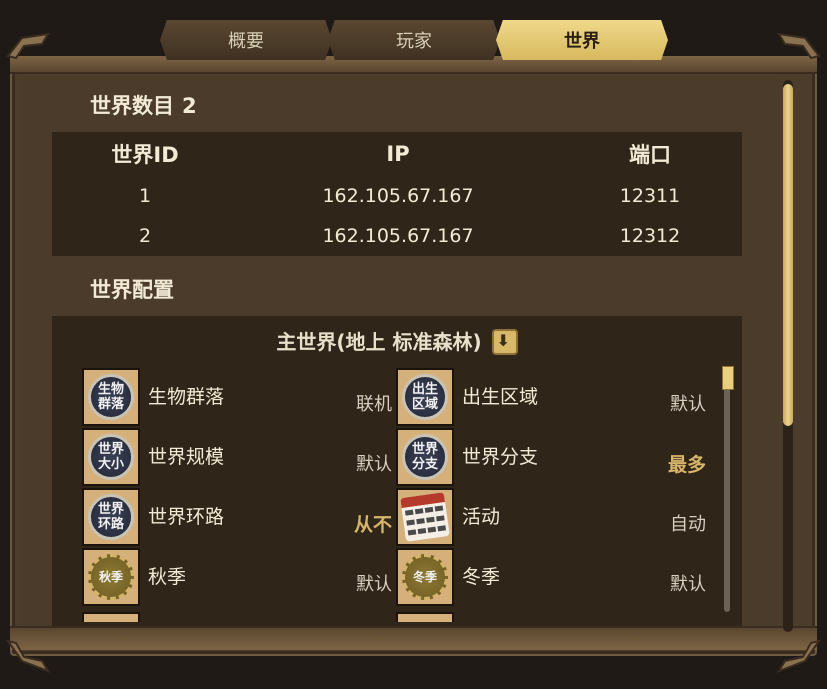  Describe the element at coordinates (189, 106) in the screenshot. I see `world-count-value: 2` at that location.